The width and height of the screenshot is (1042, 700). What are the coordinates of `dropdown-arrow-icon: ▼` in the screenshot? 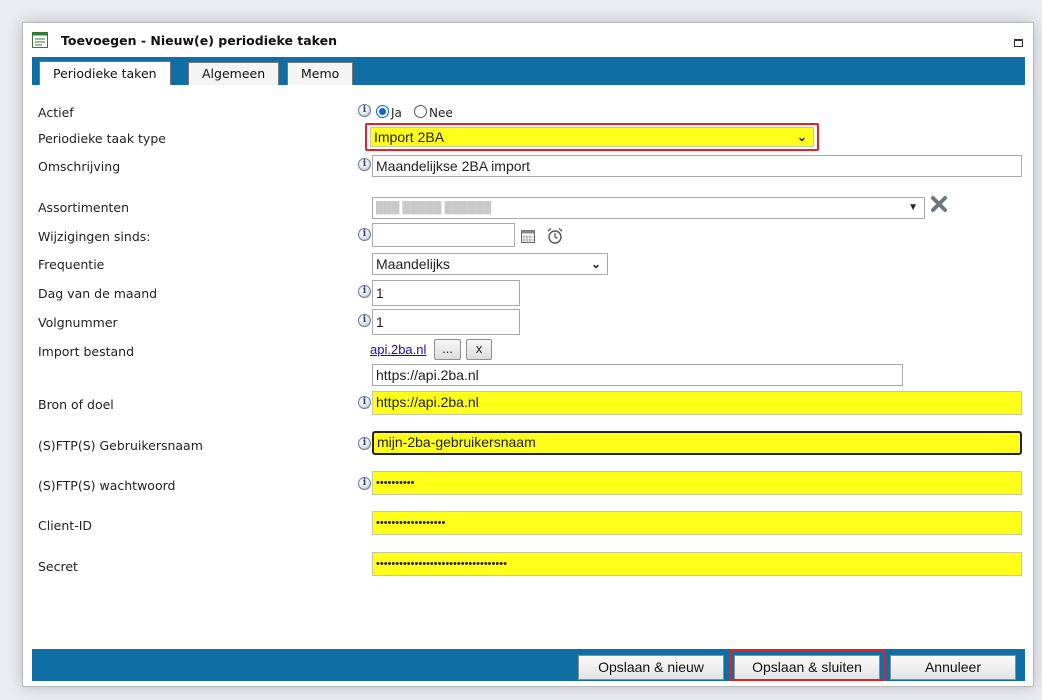 It's located at (913, 207).